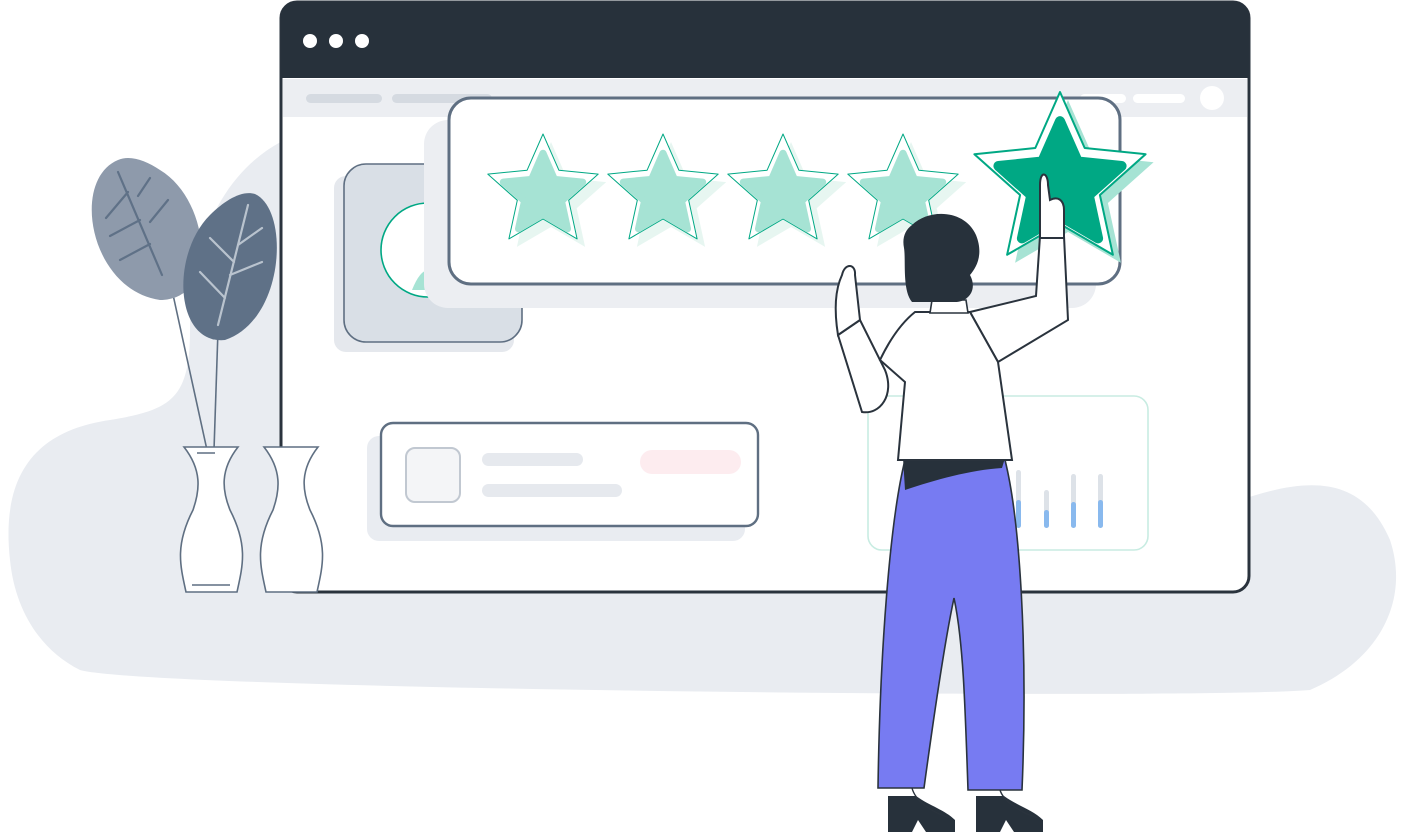 The height and width of the screenshot is (833, 1402). Describe the element at coordinates (433, 475) in the screenshot. I see `checkbox-icon` at that location.